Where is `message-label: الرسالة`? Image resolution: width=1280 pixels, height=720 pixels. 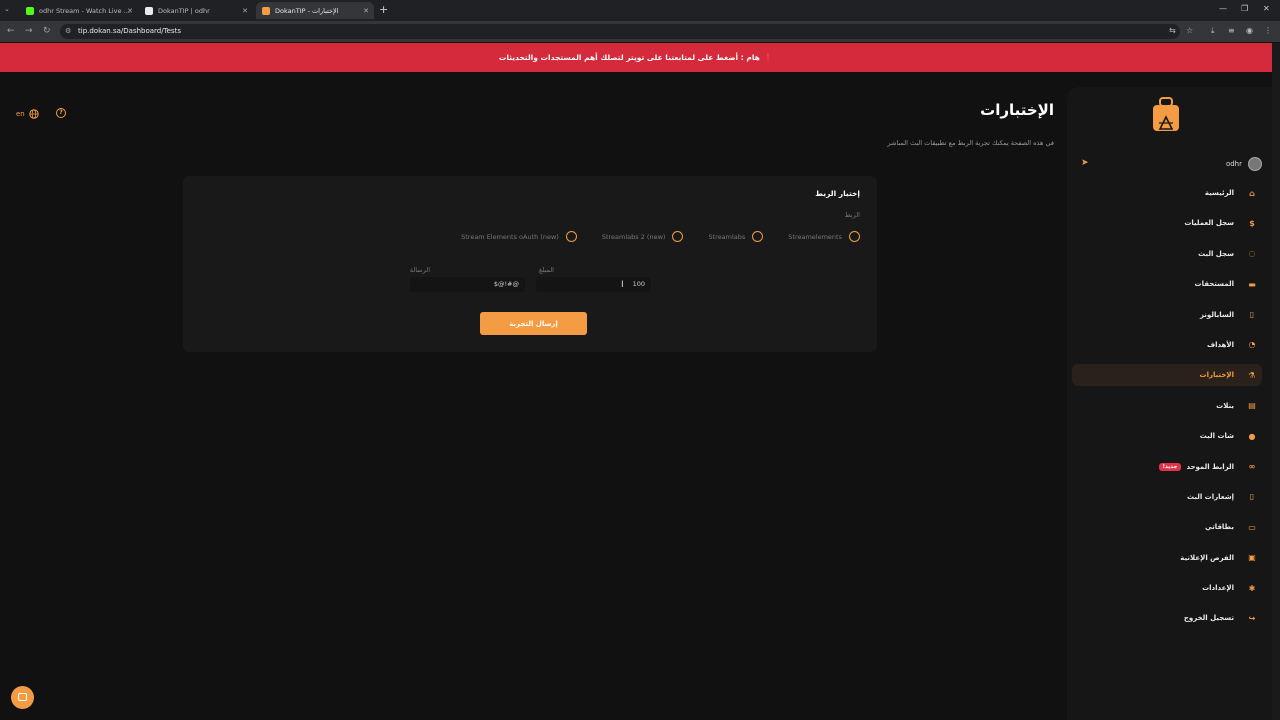
message-label: الرسالة is located at coordinates (419, 270).